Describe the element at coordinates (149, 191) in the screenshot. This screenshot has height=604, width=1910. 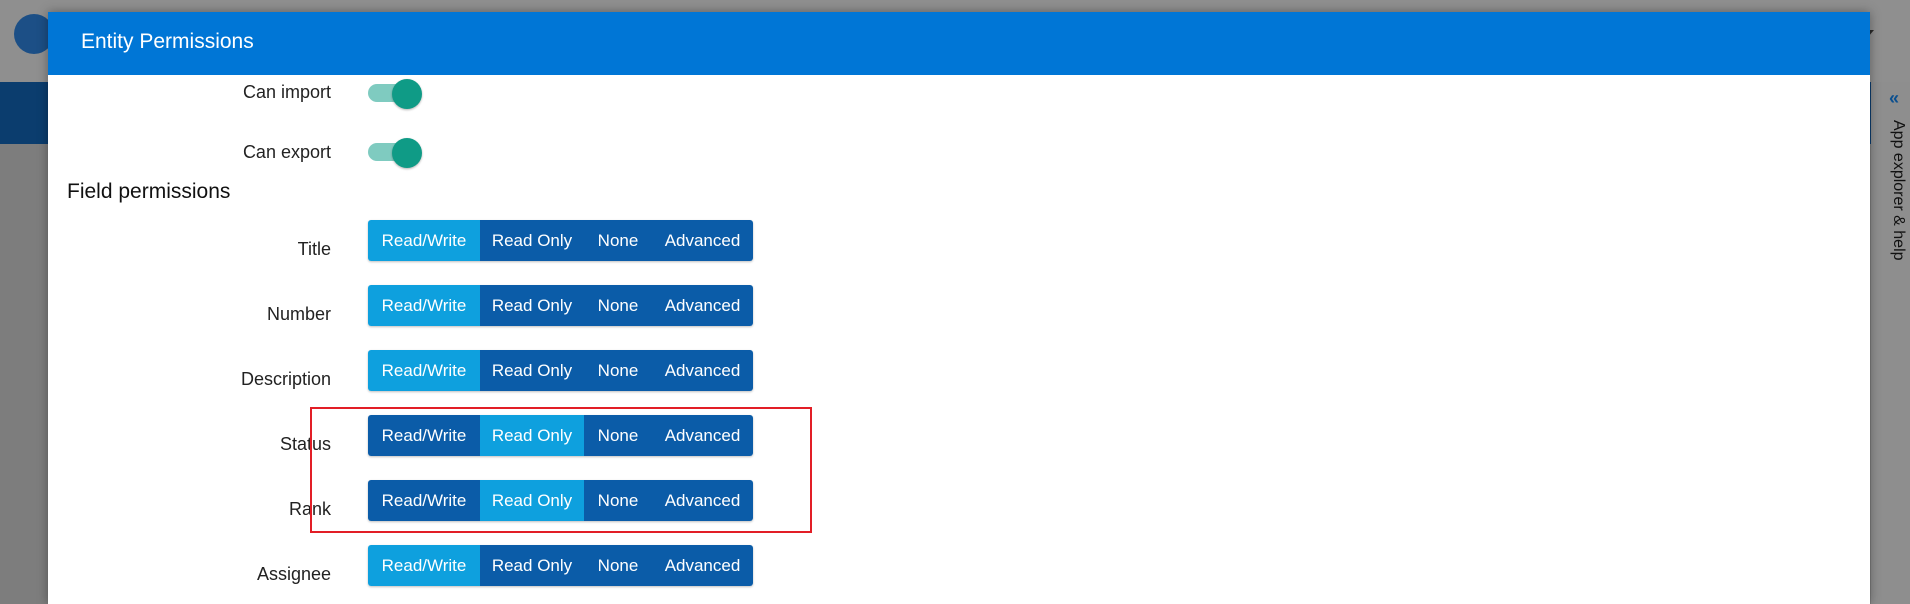
I see `field-permissions-heading: Field permissions` at that location.